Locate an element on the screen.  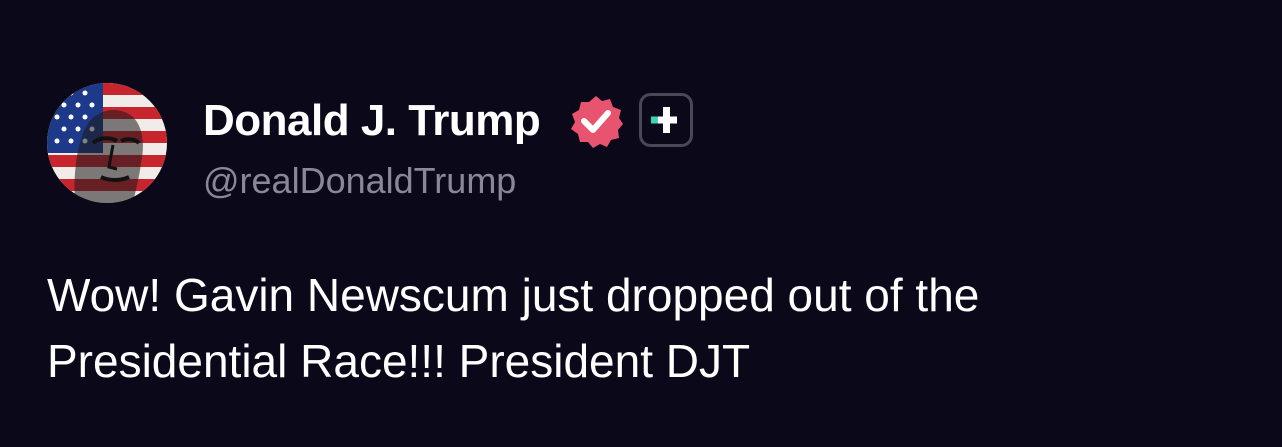
display-name: Donald J. Trump is located at coordinates (372, 121).